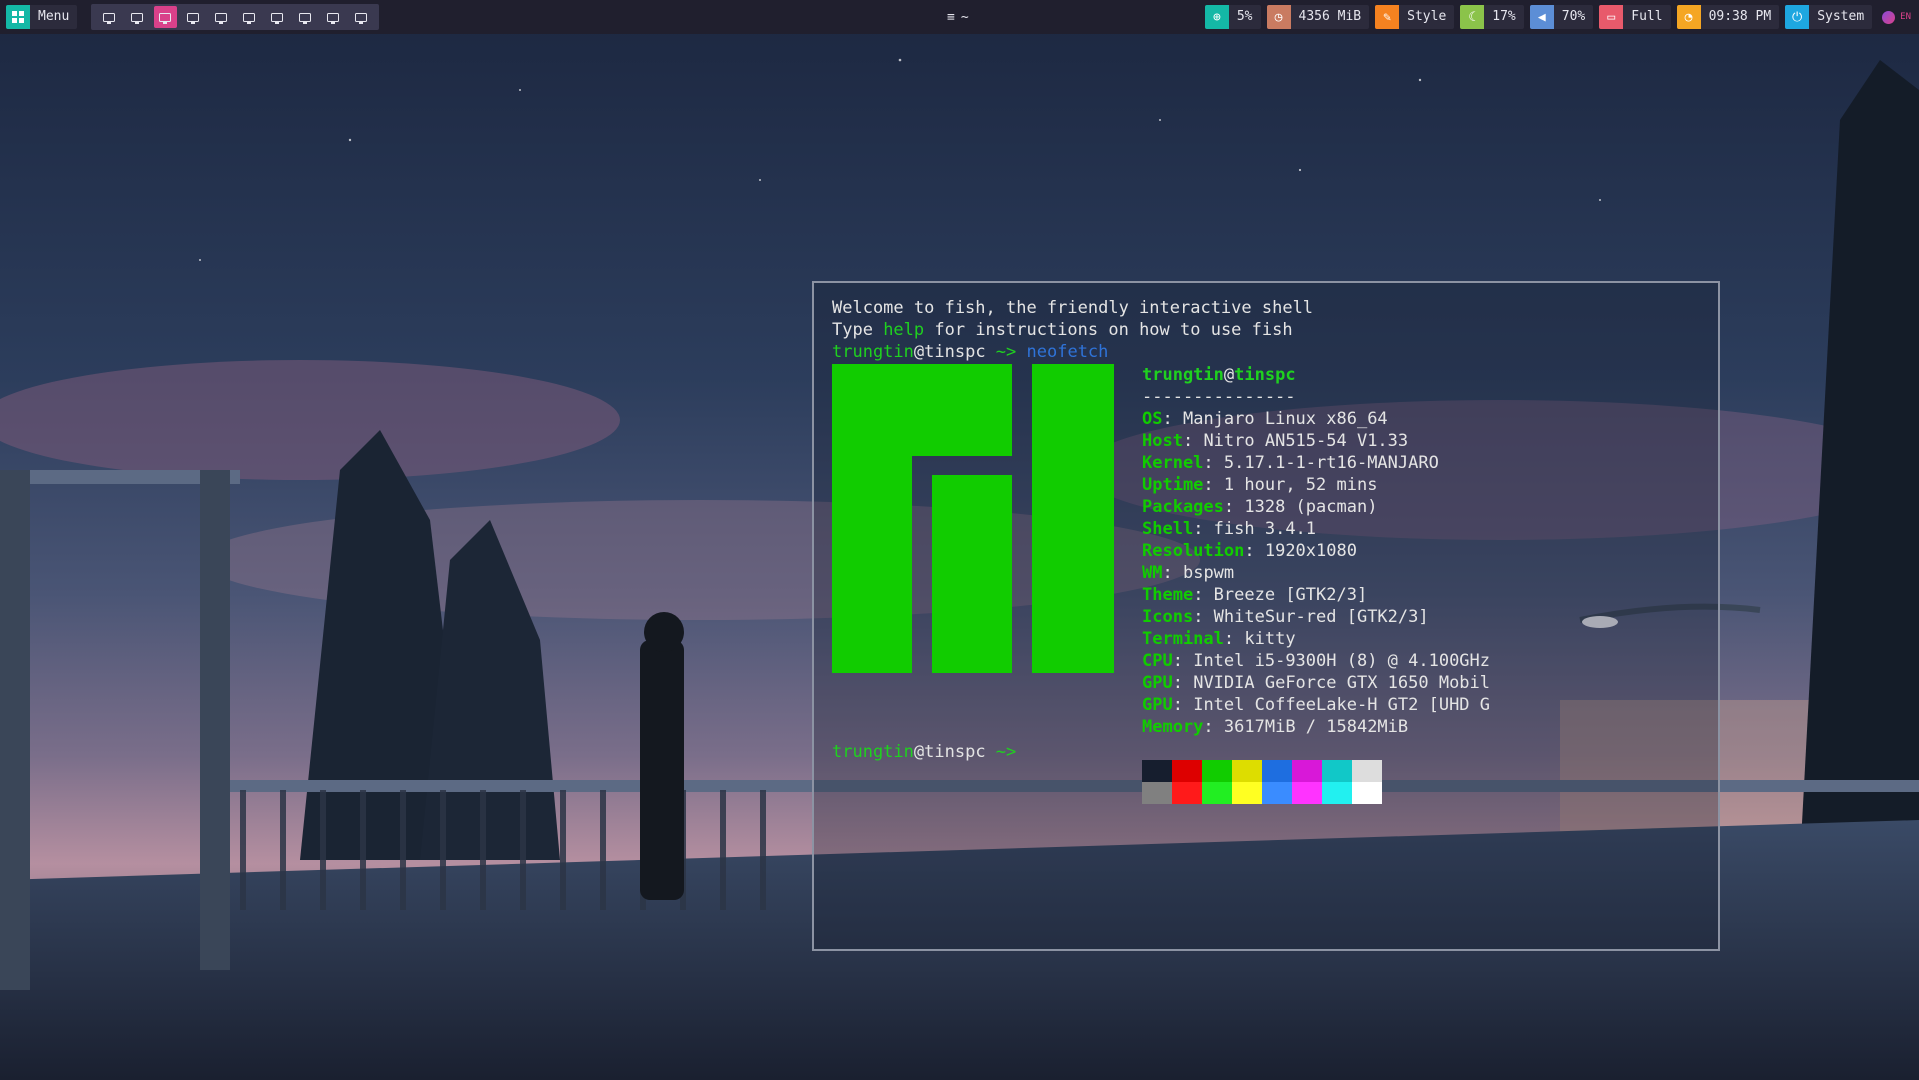 This screenshot has height=1080, width=1919. I want to click on network-value: 5%, so click(1244, 16).